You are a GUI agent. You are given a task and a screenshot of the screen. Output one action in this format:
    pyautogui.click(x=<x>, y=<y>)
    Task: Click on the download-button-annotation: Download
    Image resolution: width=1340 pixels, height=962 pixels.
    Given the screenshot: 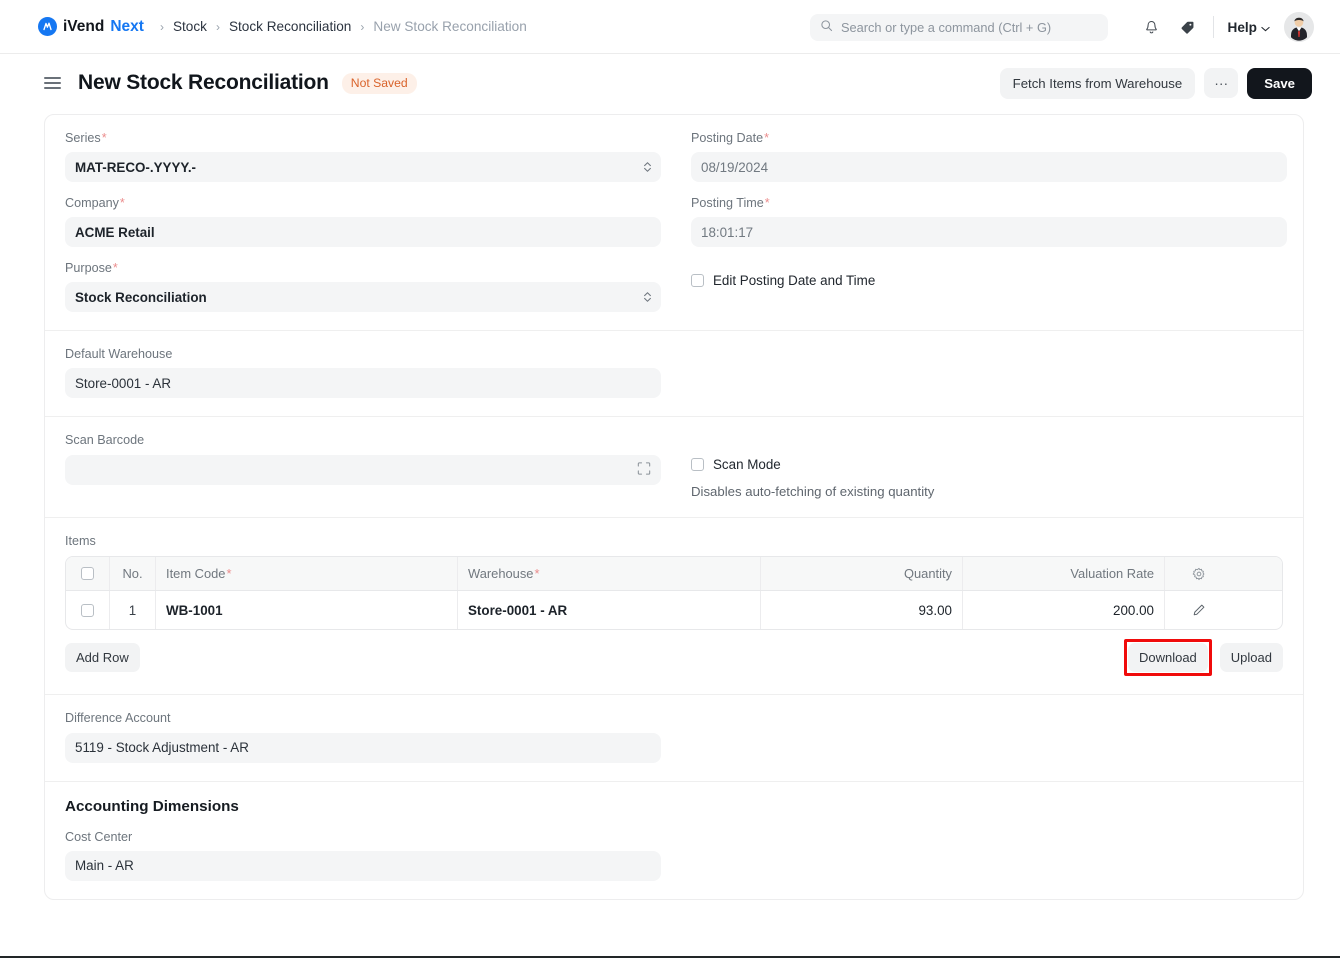 What is the action you would take?
    pyautogui.click(x=1167, y=658)
    